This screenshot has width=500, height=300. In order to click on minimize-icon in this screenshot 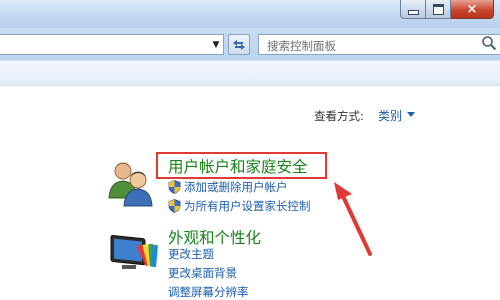, I will do `click(413, 12)`.